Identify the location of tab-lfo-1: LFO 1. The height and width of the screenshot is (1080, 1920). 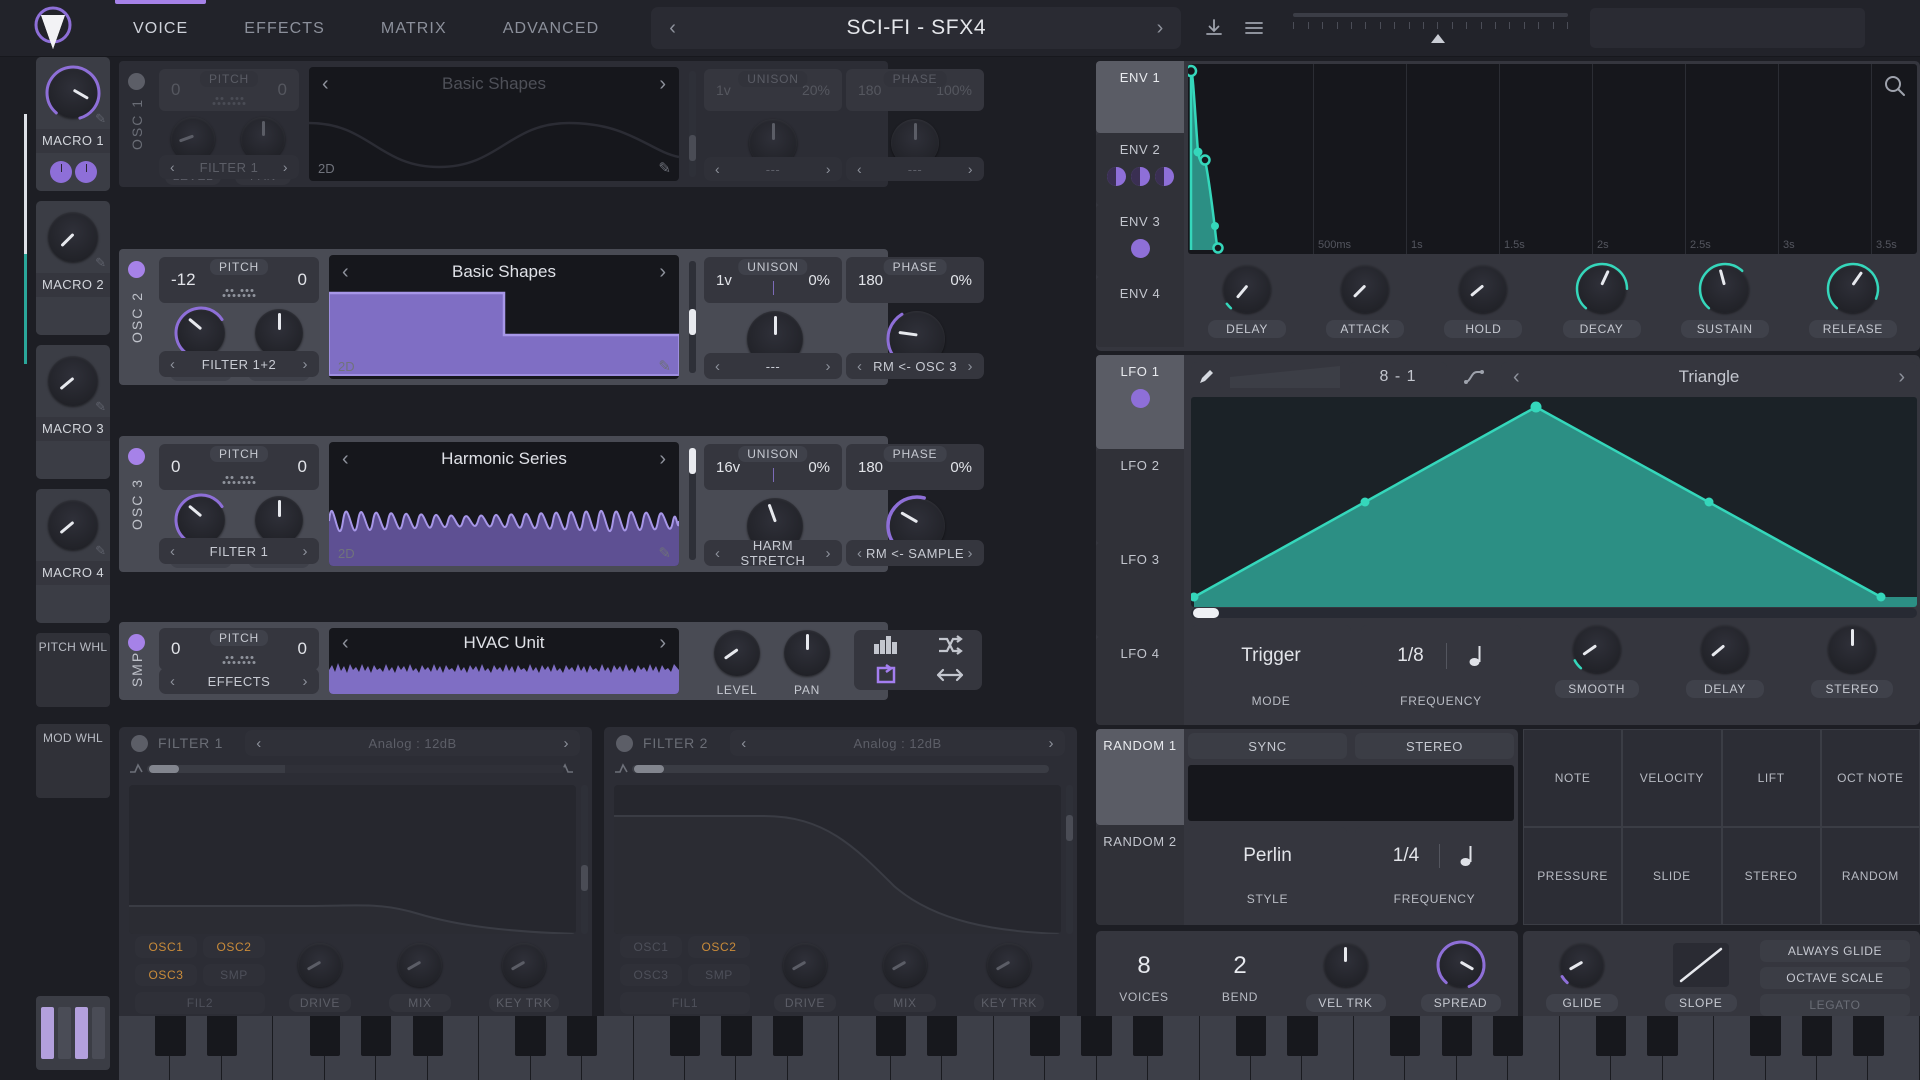
(1140, 402).